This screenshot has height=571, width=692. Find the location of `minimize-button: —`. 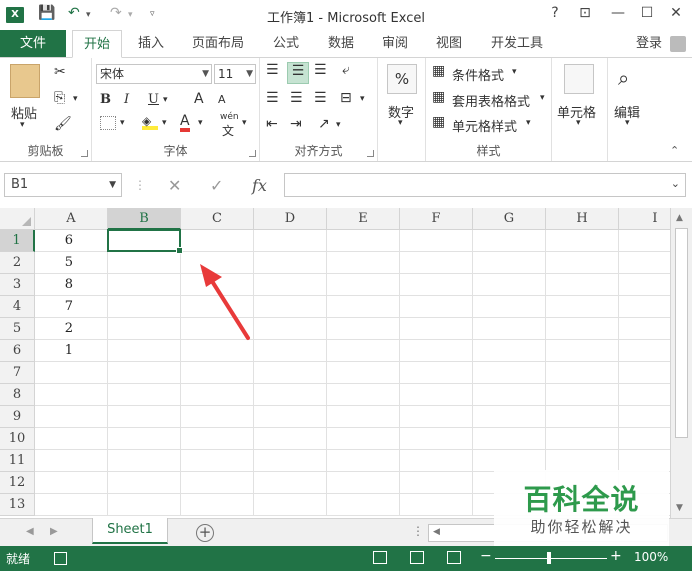

minimize-button: — is located at coordinates (618, 13).